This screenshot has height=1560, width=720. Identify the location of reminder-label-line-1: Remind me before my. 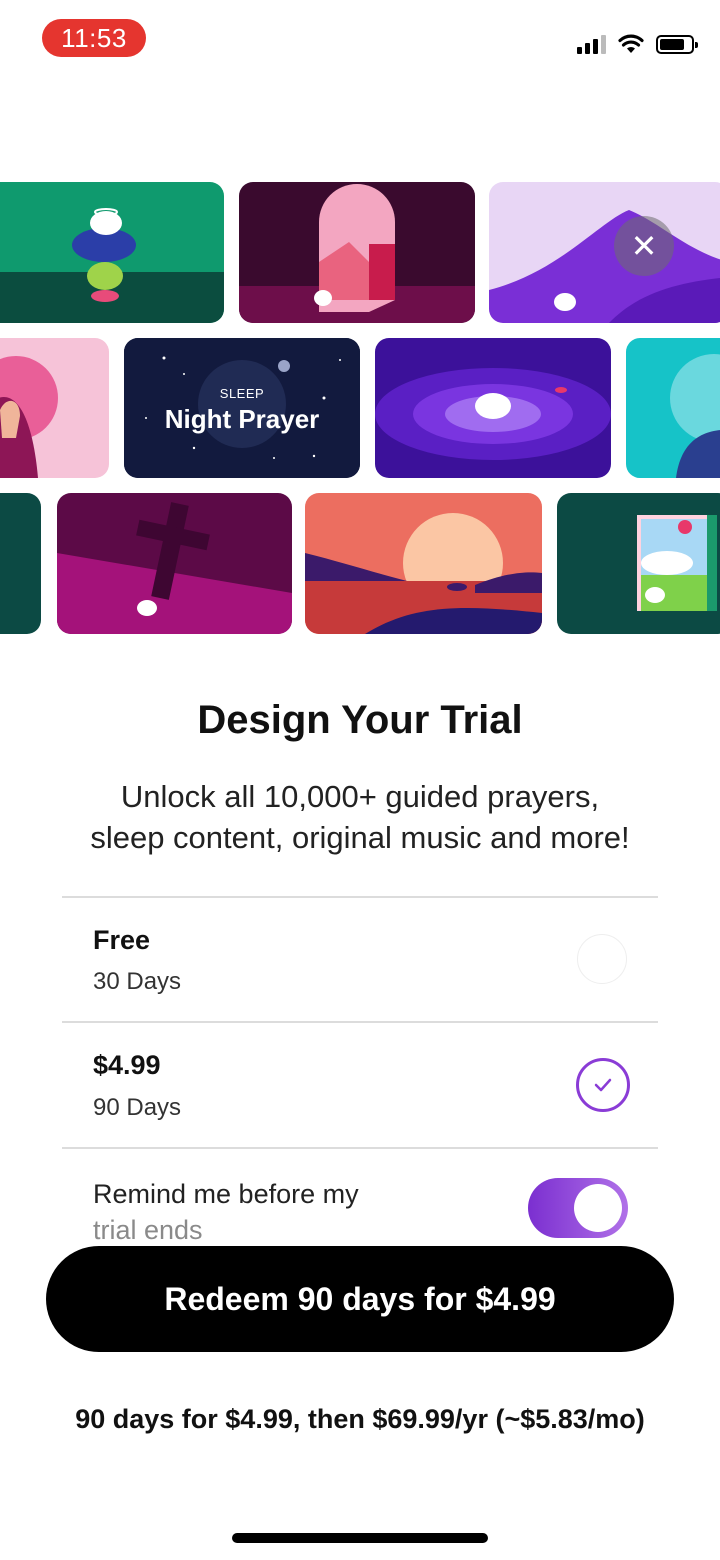
(226, 1194).